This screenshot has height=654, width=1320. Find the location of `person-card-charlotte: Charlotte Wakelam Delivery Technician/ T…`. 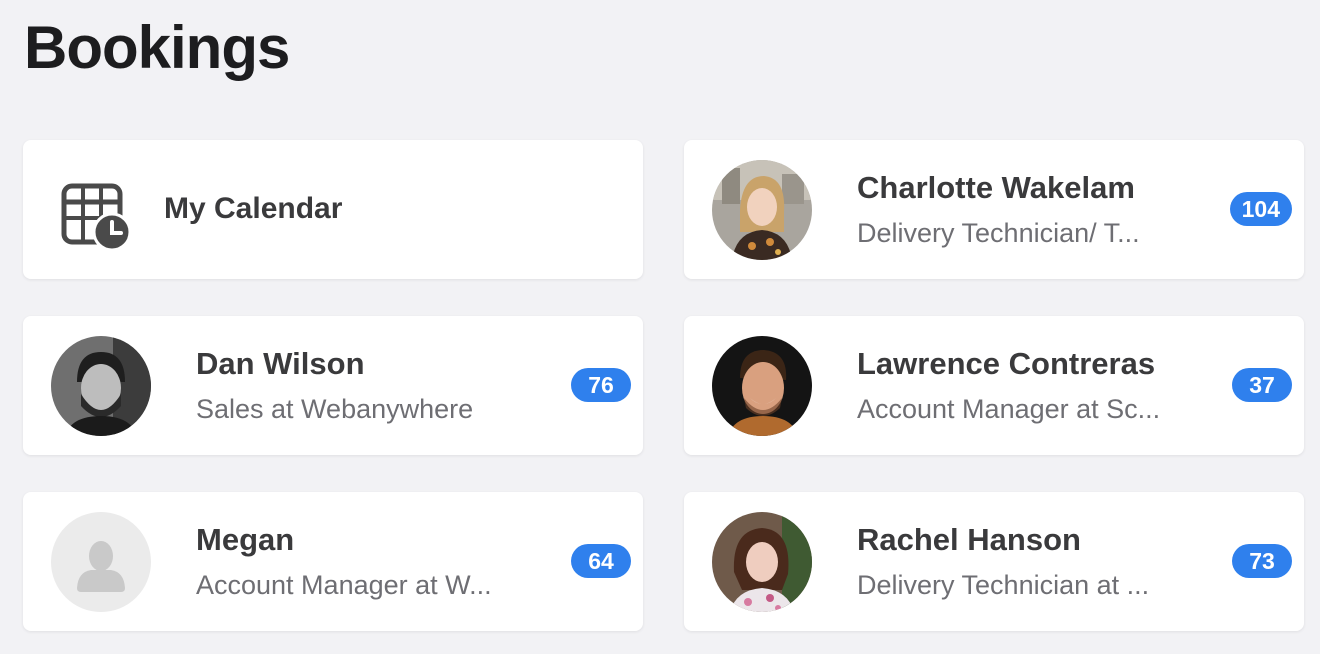

person-card-charlotte: Charlotte Wakelam Delivery Technician/ T… is located at coordinates (994, 209).